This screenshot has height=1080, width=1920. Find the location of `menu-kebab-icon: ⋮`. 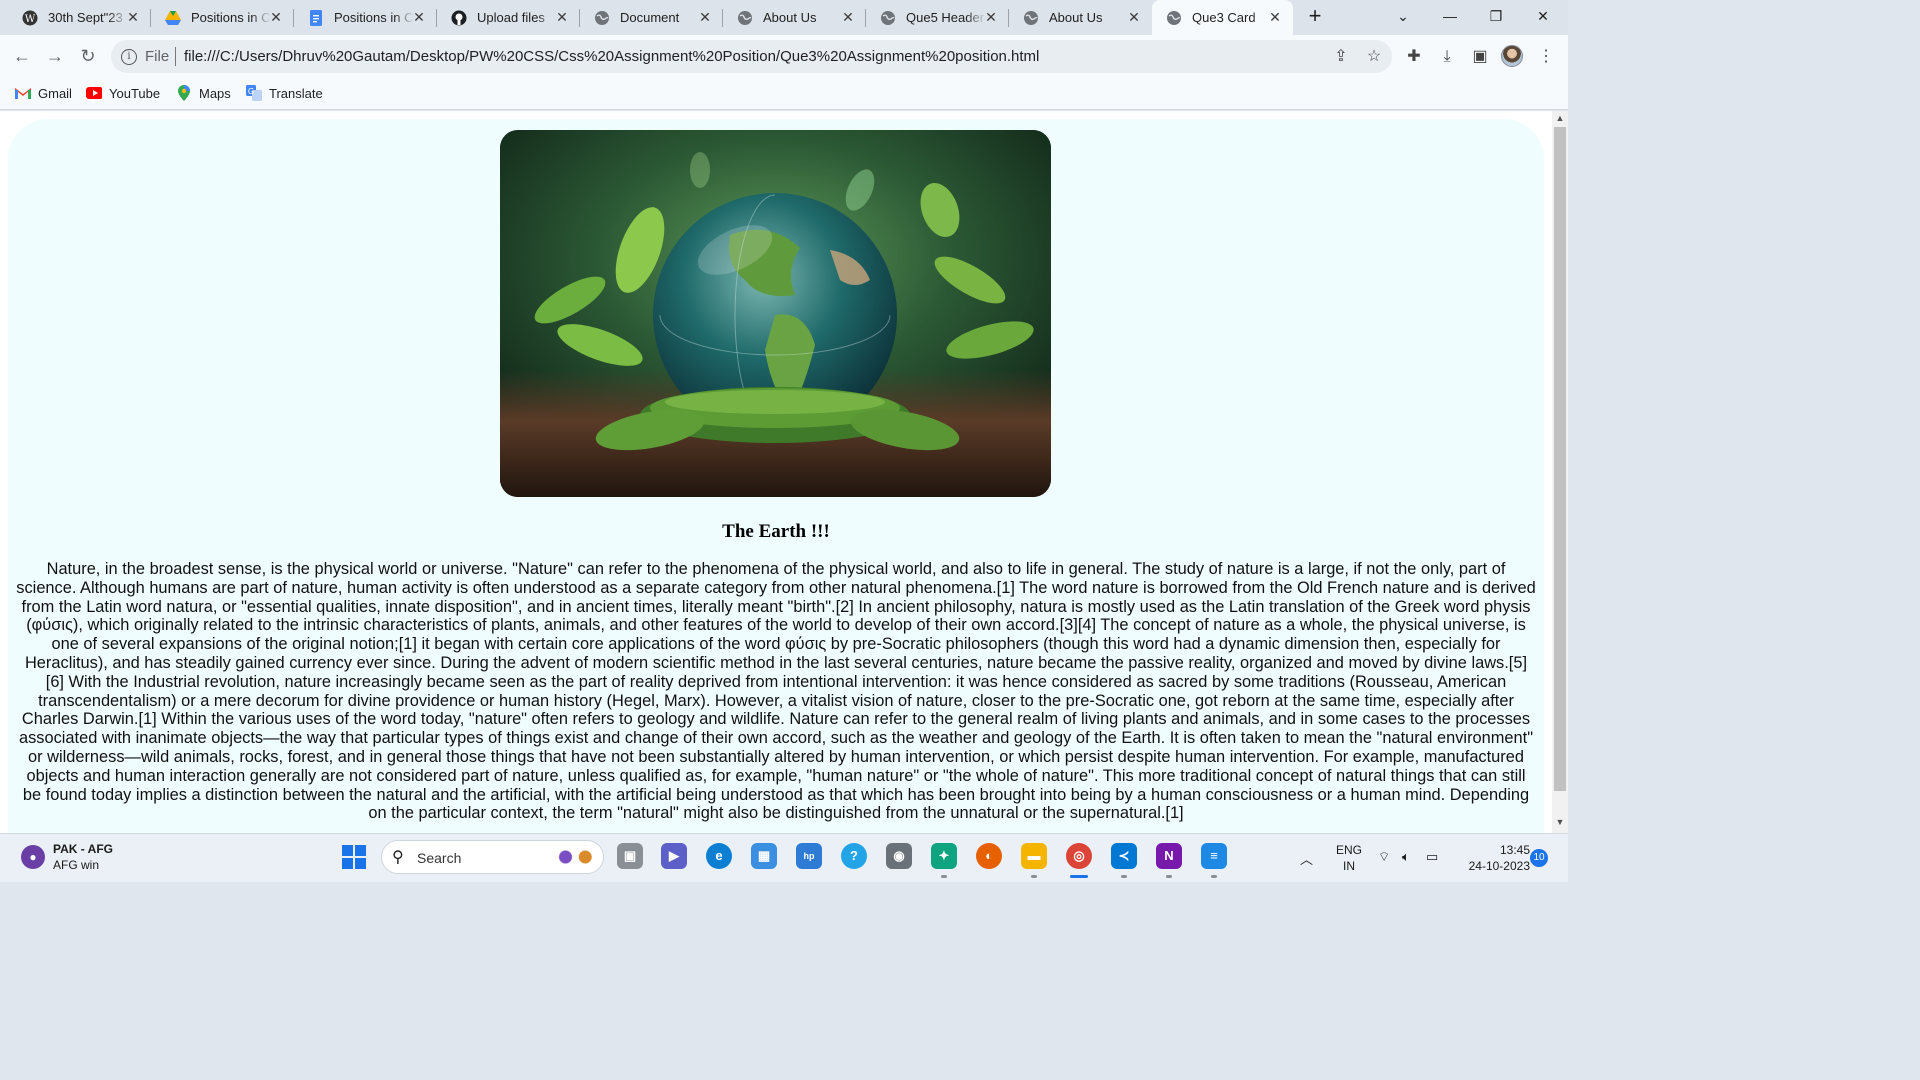

menu-kebab-icon: ⋮ is located at coordinates (1546, 57).